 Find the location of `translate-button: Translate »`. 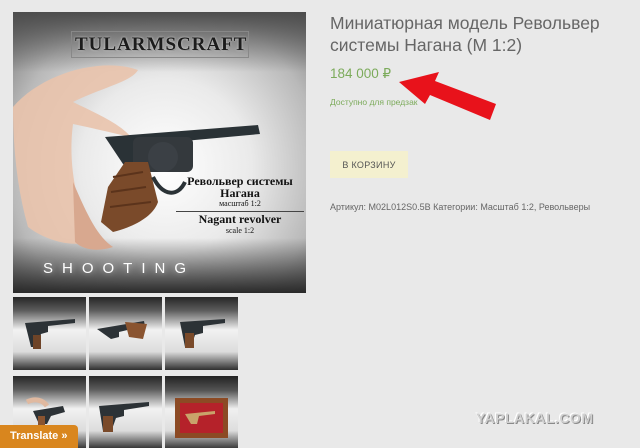

translate-button: Translate » is located at coordinates (39, 436).